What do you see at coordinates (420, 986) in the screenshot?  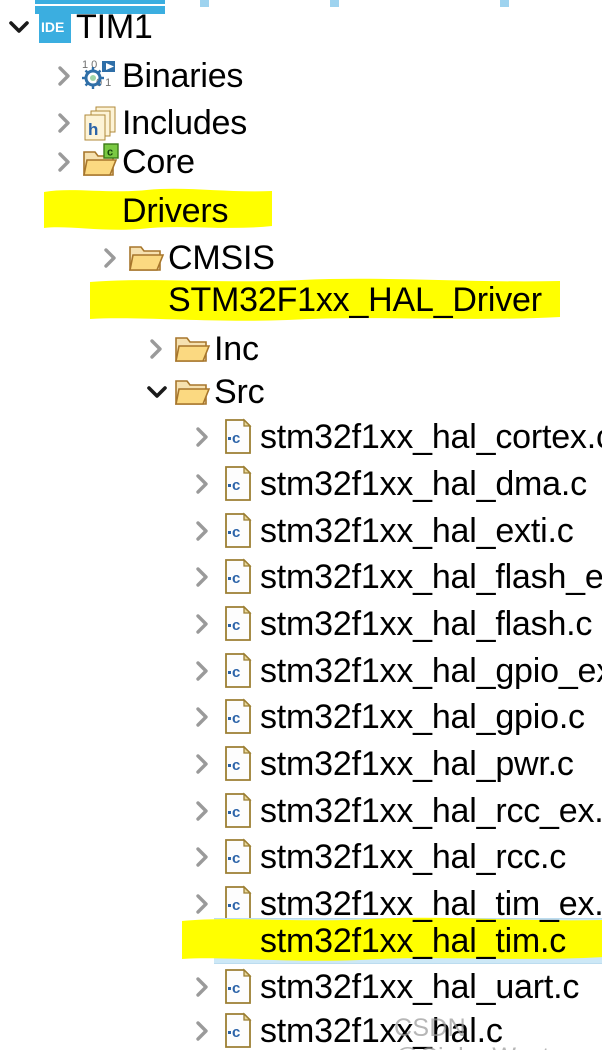 I see `tree-item-label: stm32f1xx_hal_uart.c` at bounding box center [420, 986].